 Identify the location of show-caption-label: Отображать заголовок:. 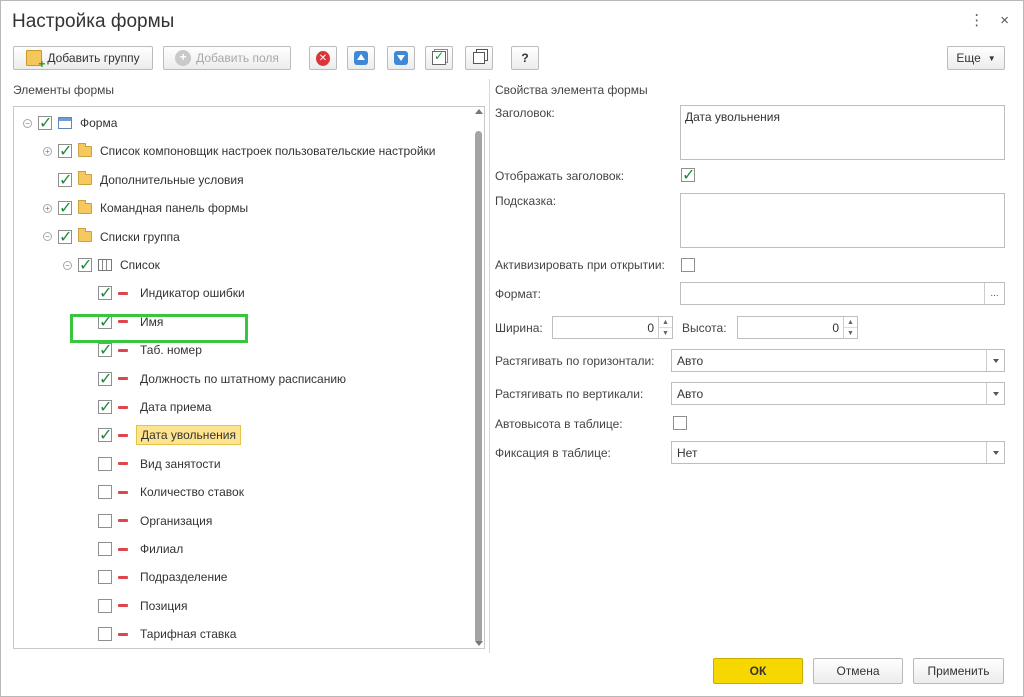
(560, 176).